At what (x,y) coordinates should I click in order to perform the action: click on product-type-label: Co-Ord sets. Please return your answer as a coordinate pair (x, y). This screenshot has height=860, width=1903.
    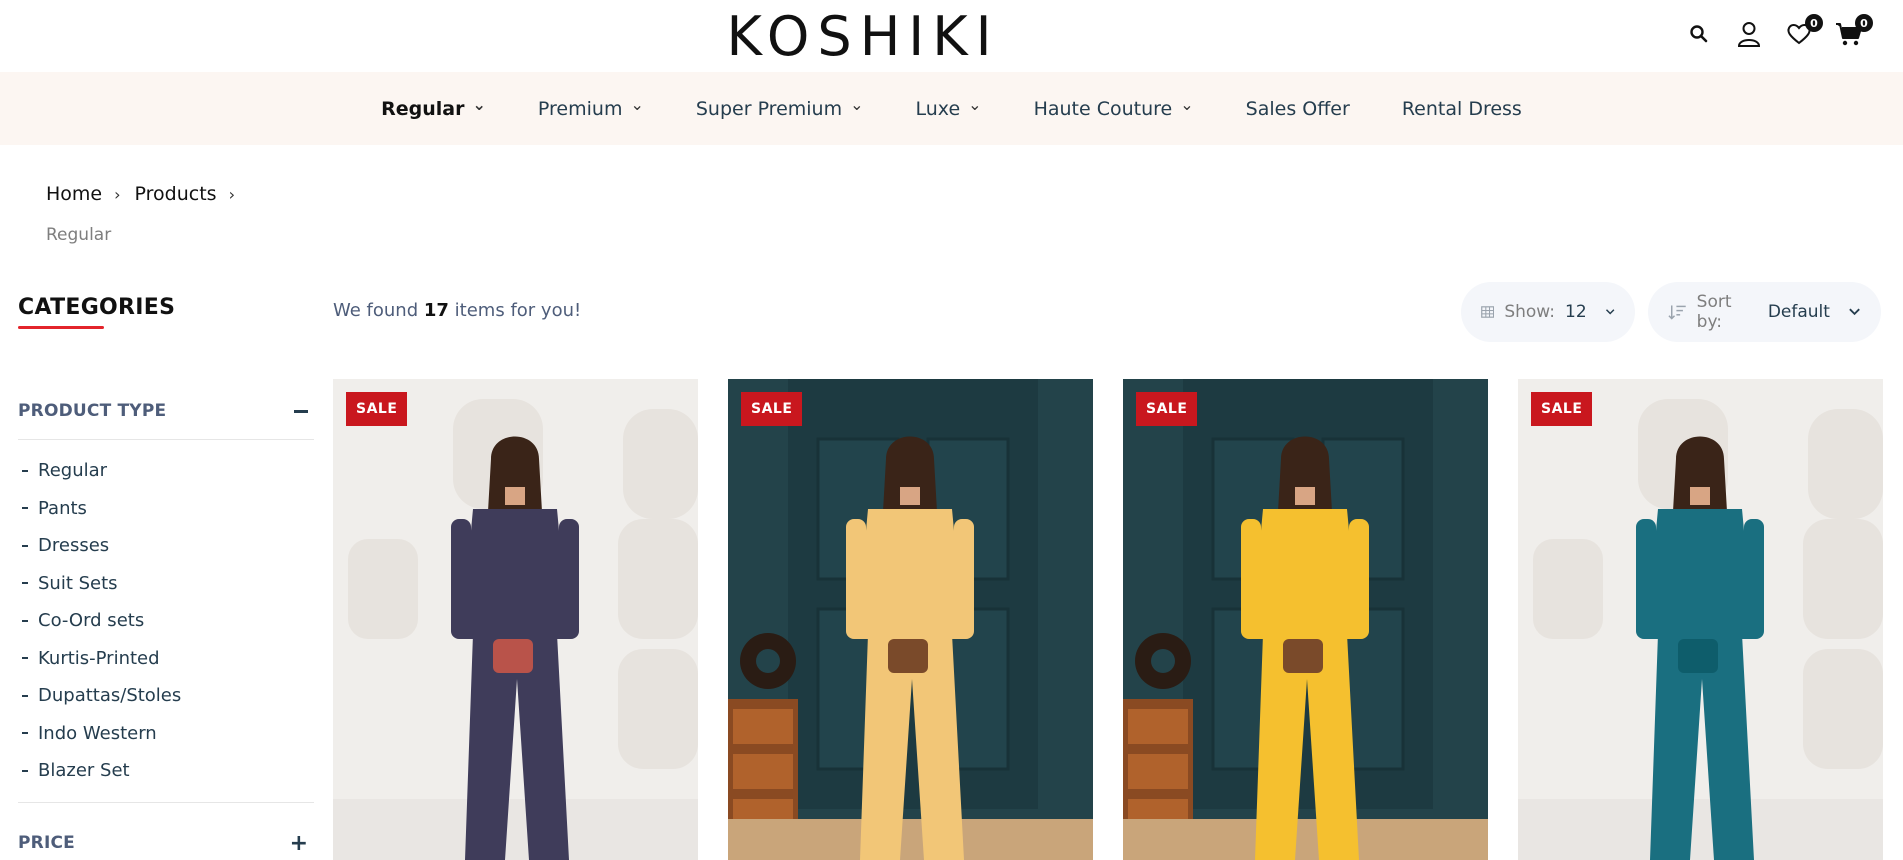
    Looking at the image, I should click on (91, 621).